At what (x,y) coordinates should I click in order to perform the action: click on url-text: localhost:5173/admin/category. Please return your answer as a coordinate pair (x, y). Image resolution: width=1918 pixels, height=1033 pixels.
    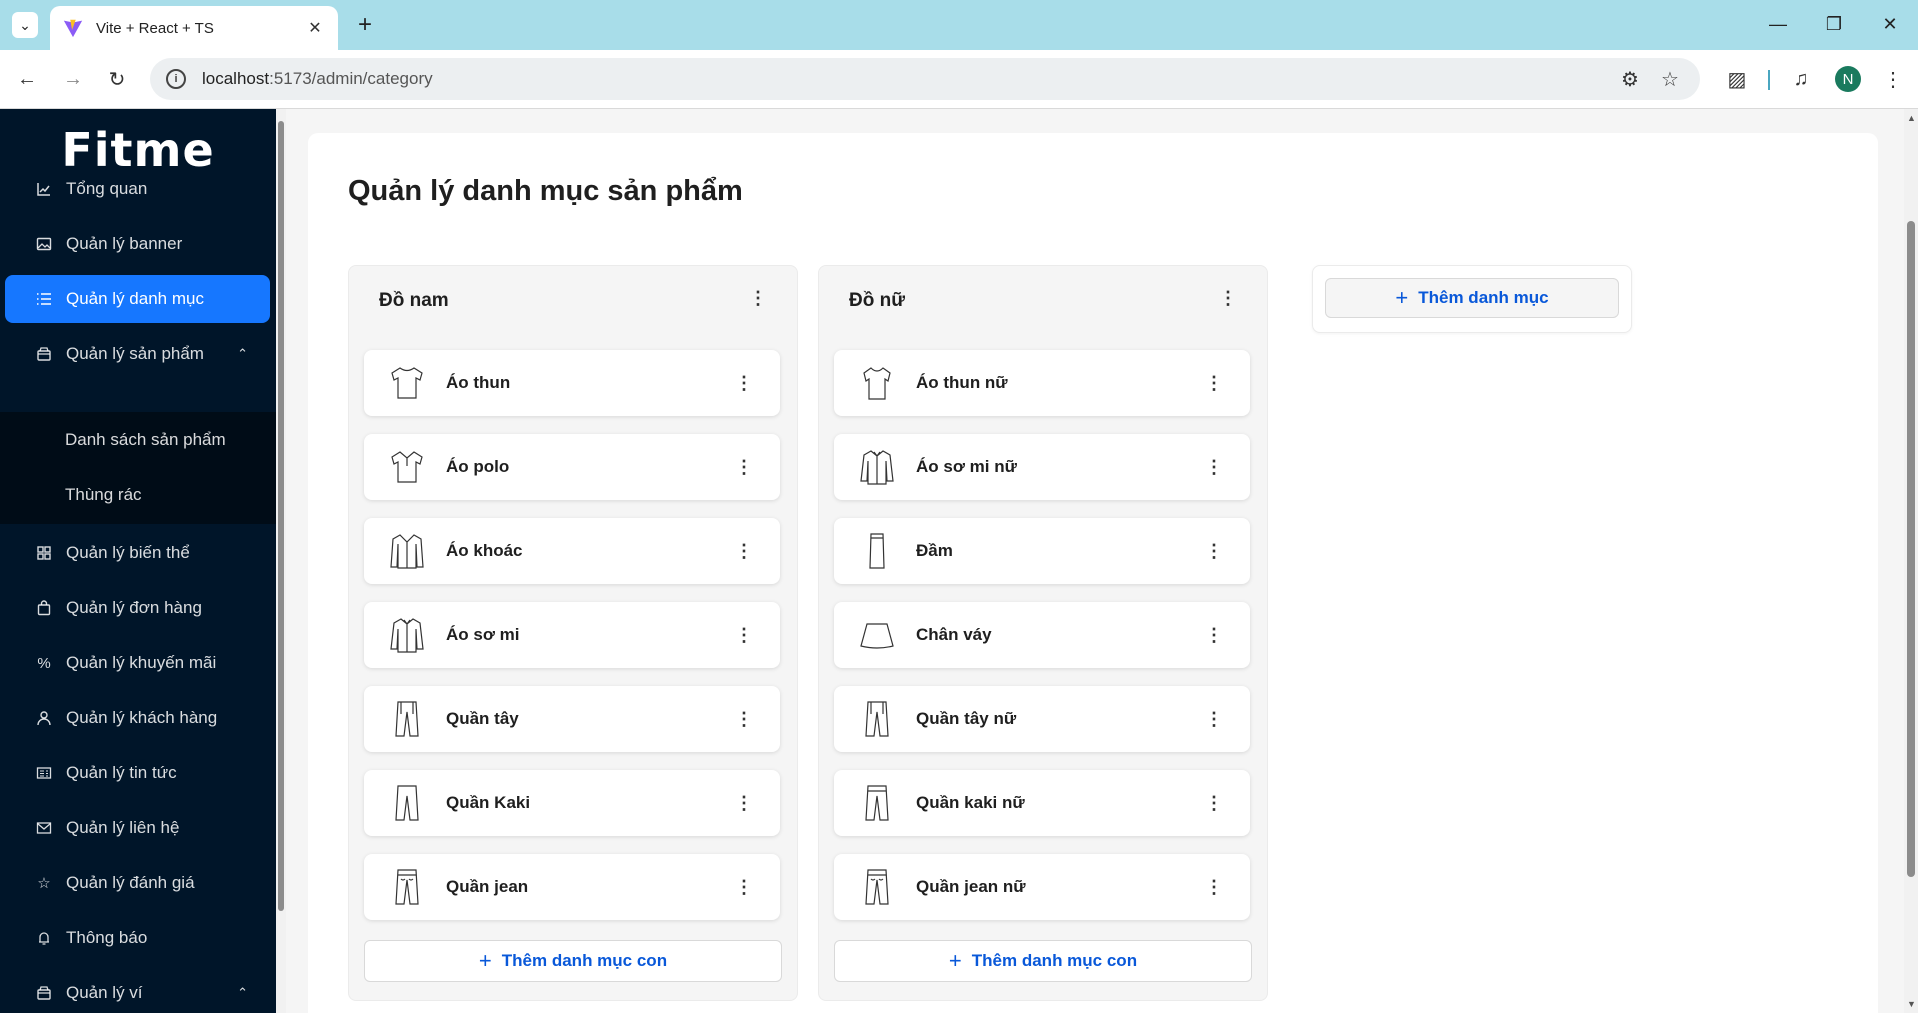
    Looking at the image, I should click on (317, 78).